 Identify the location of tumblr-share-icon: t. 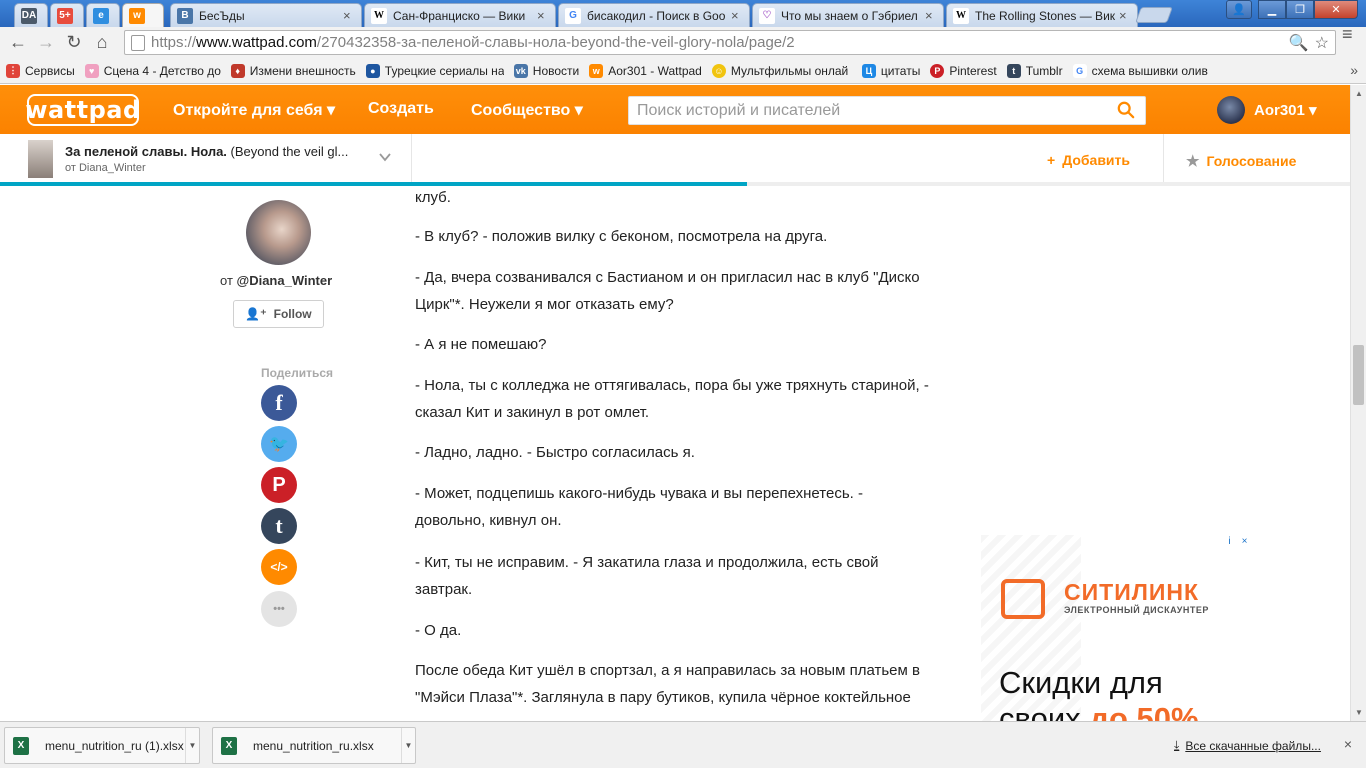
(279, 526).